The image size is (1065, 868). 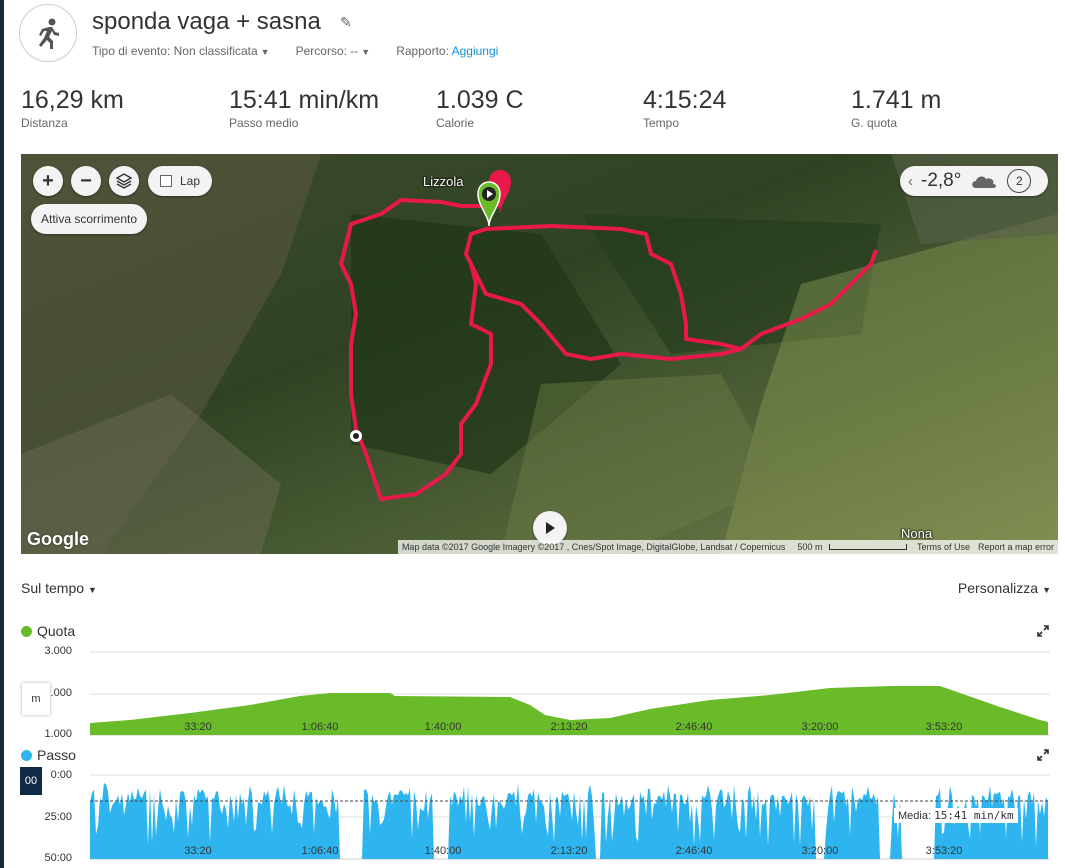 What do you see at coordinates (867, 547) in the screenshot?
I see `scale-bar` at bounding box center [867, 547].